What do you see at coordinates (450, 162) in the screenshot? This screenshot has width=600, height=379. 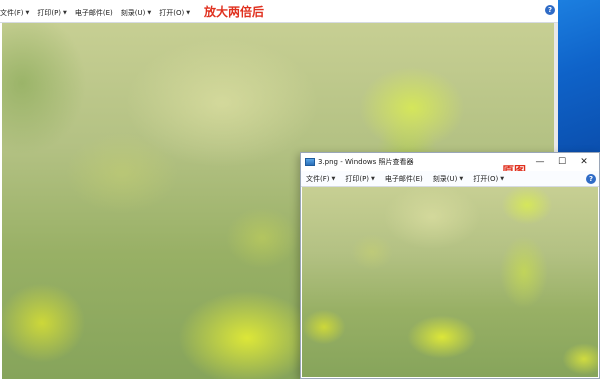 I see `title-bar: 3.png - Windows 照片查看器 — ☐ ✕` at bounding box center [450, 162].